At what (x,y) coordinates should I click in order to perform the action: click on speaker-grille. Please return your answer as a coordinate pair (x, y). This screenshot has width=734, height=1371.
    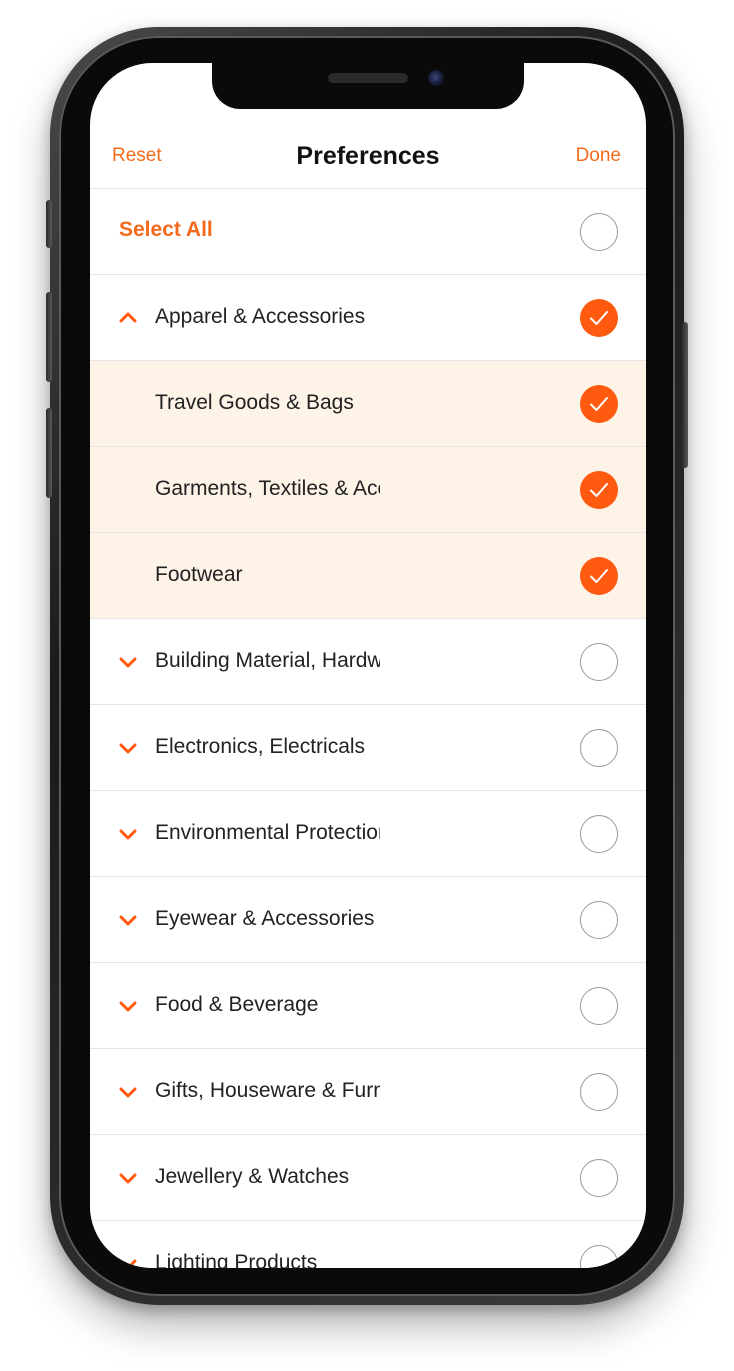
    Looking at the image, I should click on (368, 78).